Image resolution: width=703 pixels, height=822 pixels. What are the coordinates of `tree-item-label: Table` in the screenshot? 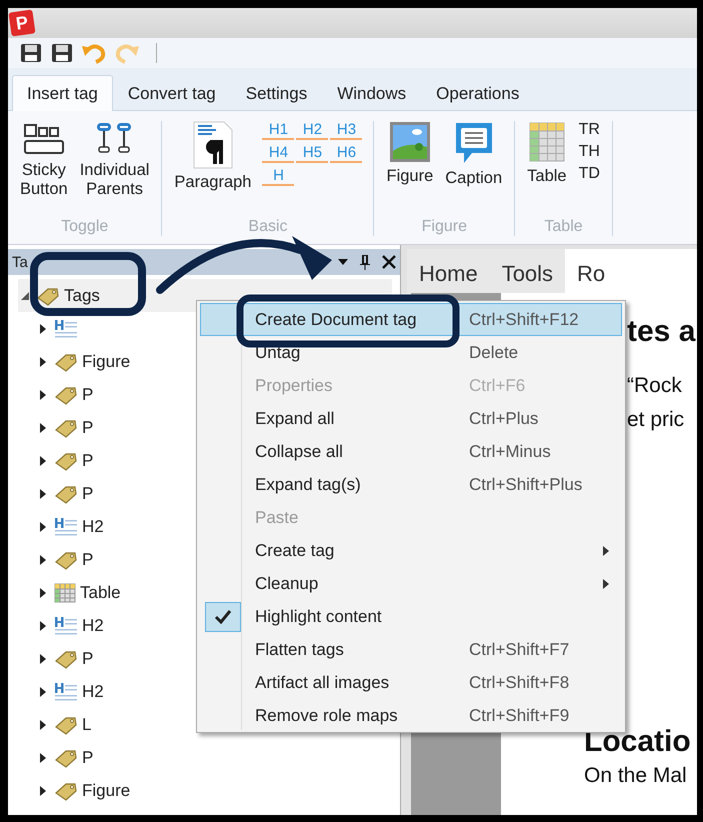 It's located at (100, 592).